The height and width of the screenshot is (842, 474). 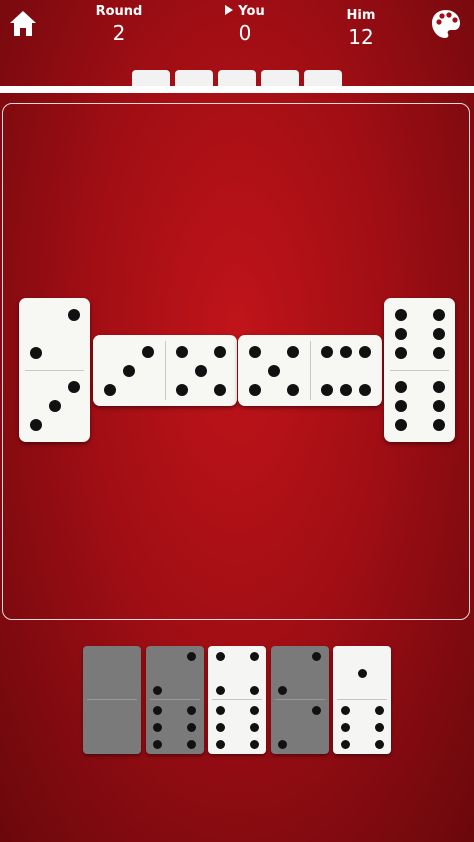 I want to click on home-button, so click(x=23, y=23).